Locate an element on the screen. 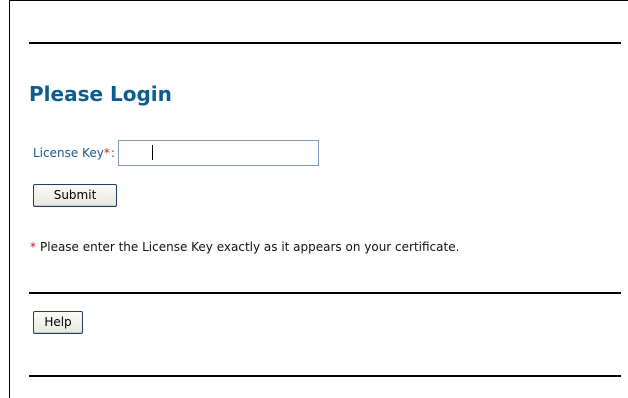 This screenshot has width=628, height=398. top-divider is located at coordinates (325, 43).